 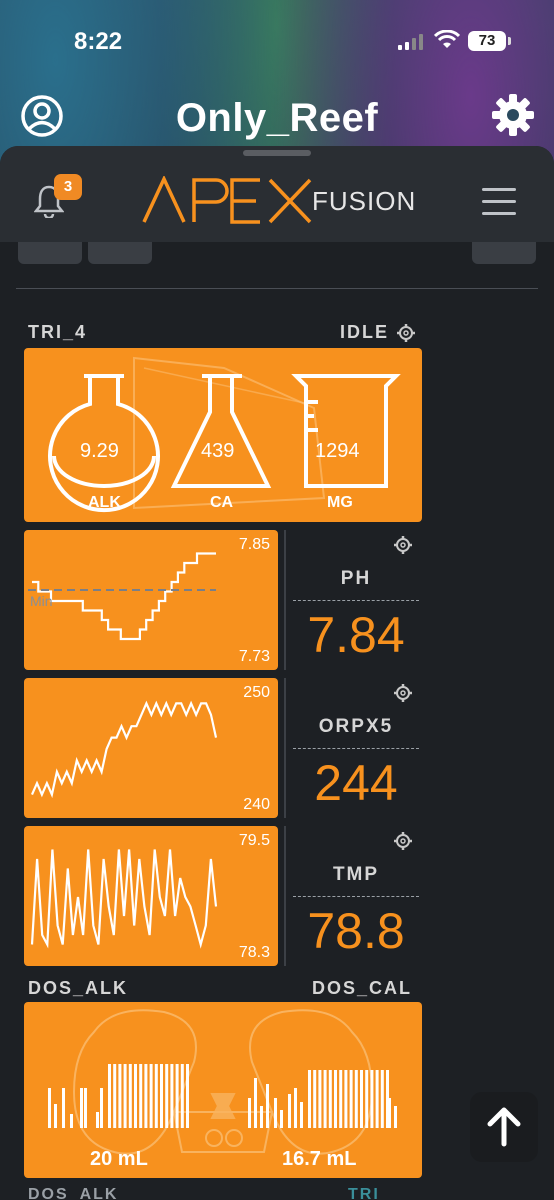 I want to click on probe-value: 7.84, so click(x=356, y=635).